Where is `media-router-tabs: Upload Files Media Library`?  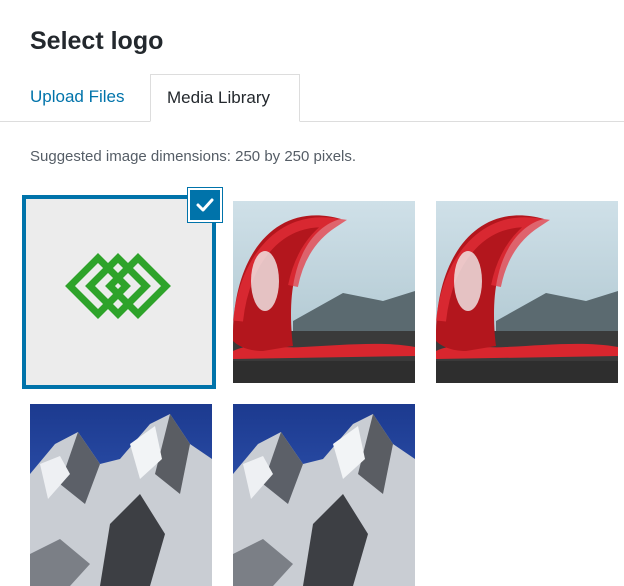 media-router-tabs: Upload Files Media Library is located at coordinates (312, 98).